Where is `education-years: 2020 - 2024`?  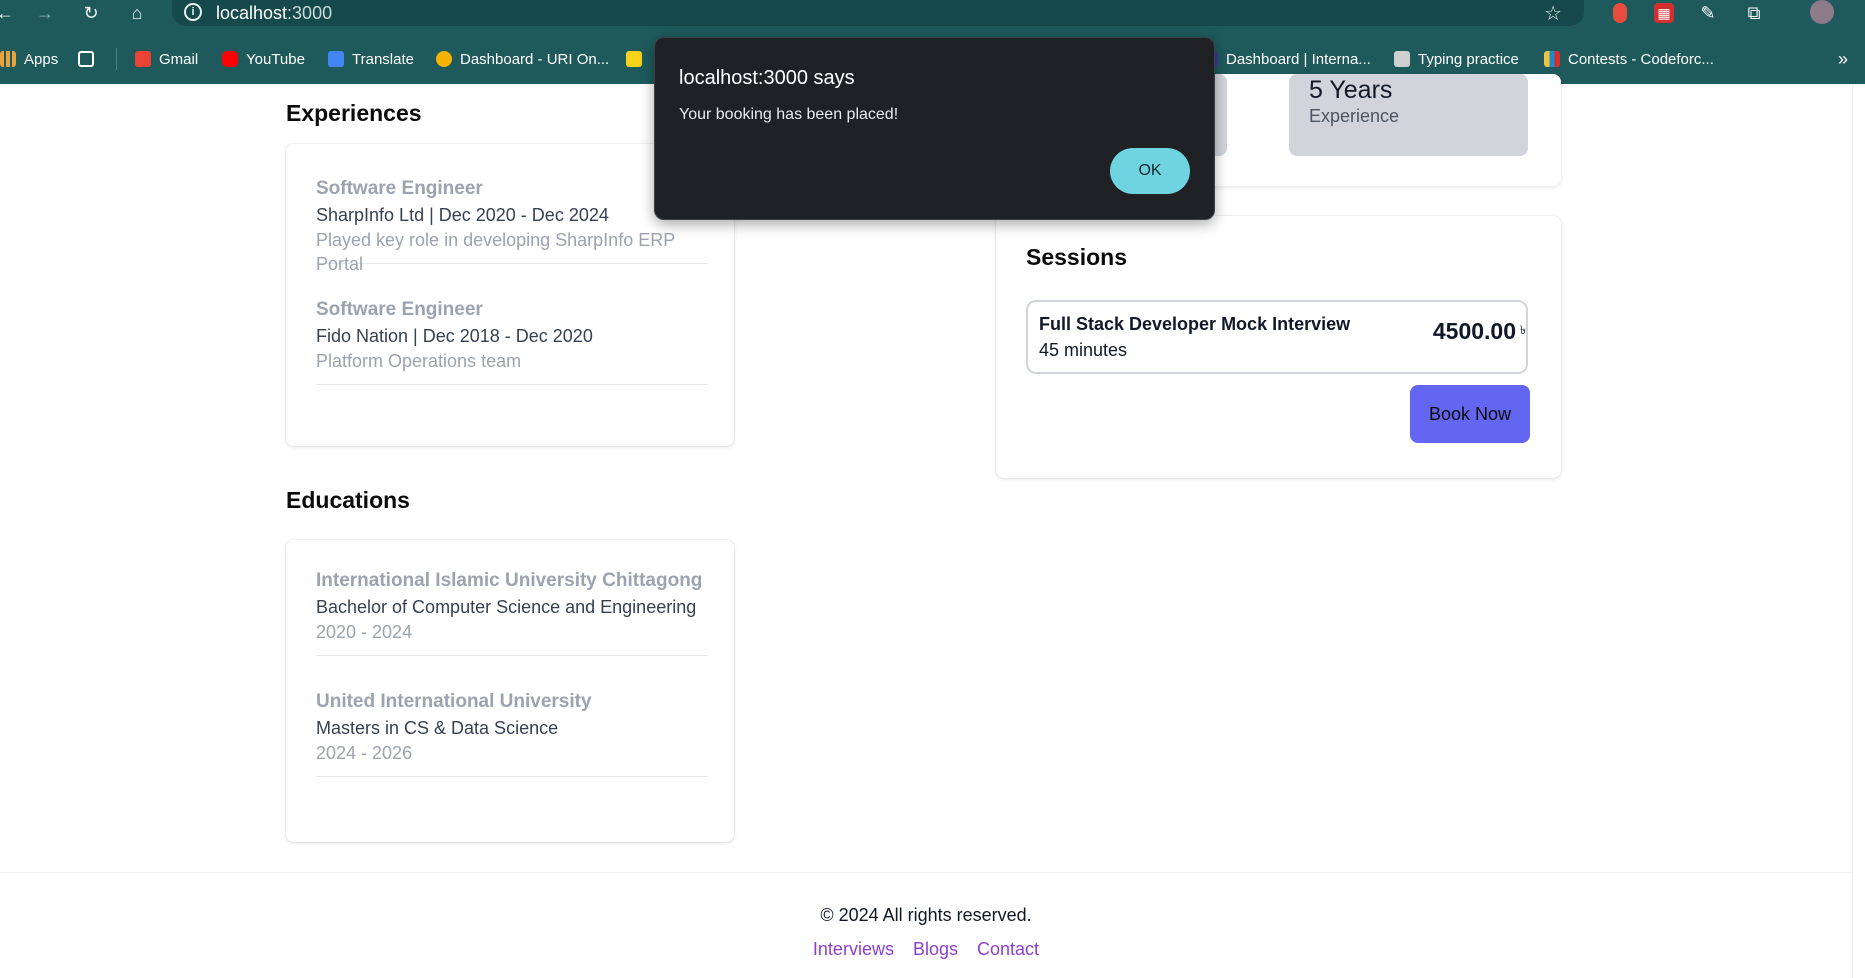 education-years: 2020 - 2024 is located at coordinates (364, 632).